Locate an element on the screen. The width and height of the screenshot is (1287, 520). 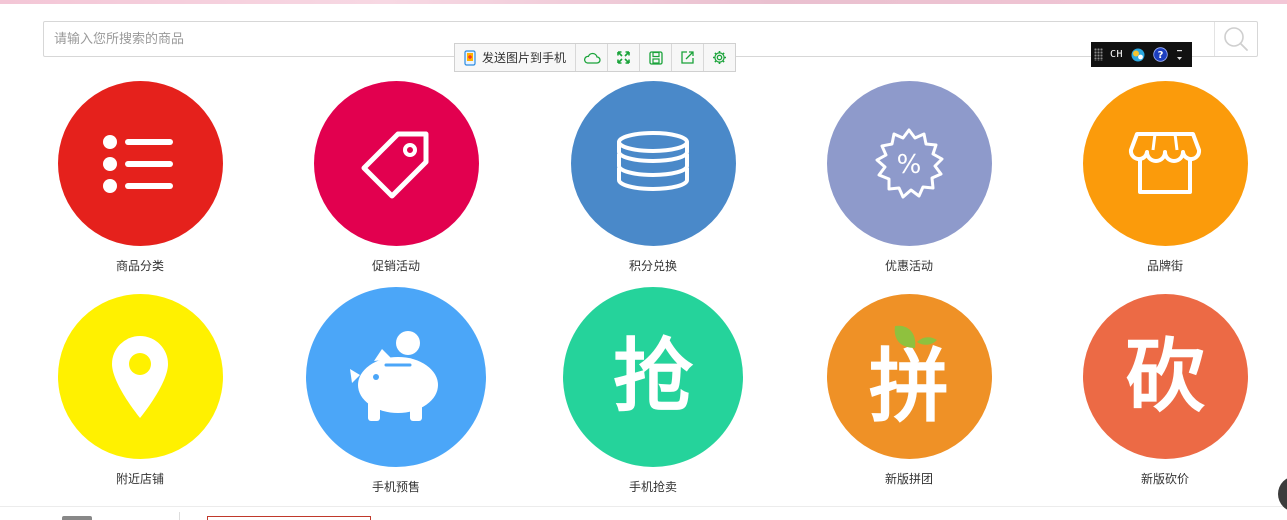
category-item: 抢 手机抢卖 is located at coordinates (653, 391).